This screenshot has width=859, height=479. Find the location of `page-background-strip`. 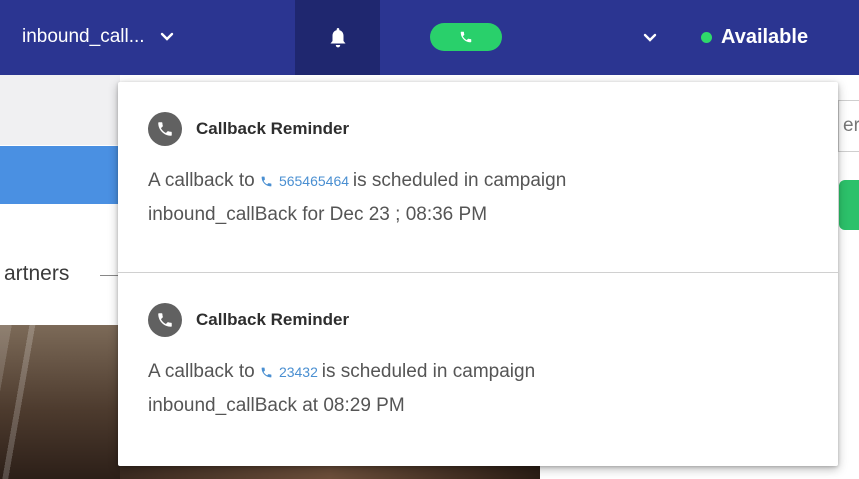

page-background-strip is located at coordinates (60, 110).